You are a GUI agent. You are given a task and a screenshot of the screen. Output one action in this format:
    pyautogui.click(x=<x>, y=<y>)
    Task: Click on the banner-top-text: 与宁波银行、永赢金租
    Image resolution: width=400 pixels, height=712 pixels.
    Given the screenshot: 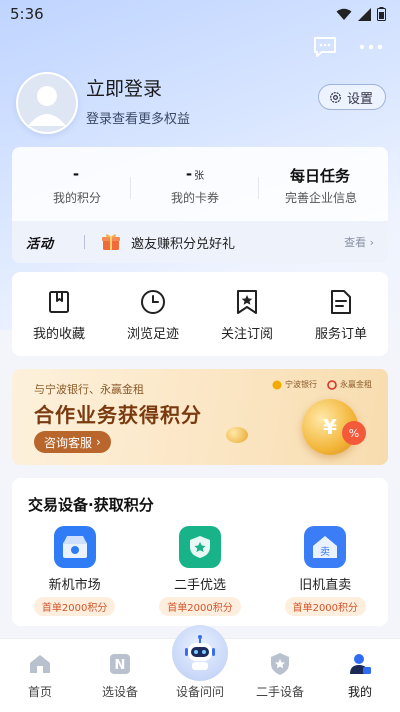 What is the action you would take?
    pyautogui.click(x=89, y=389)
    